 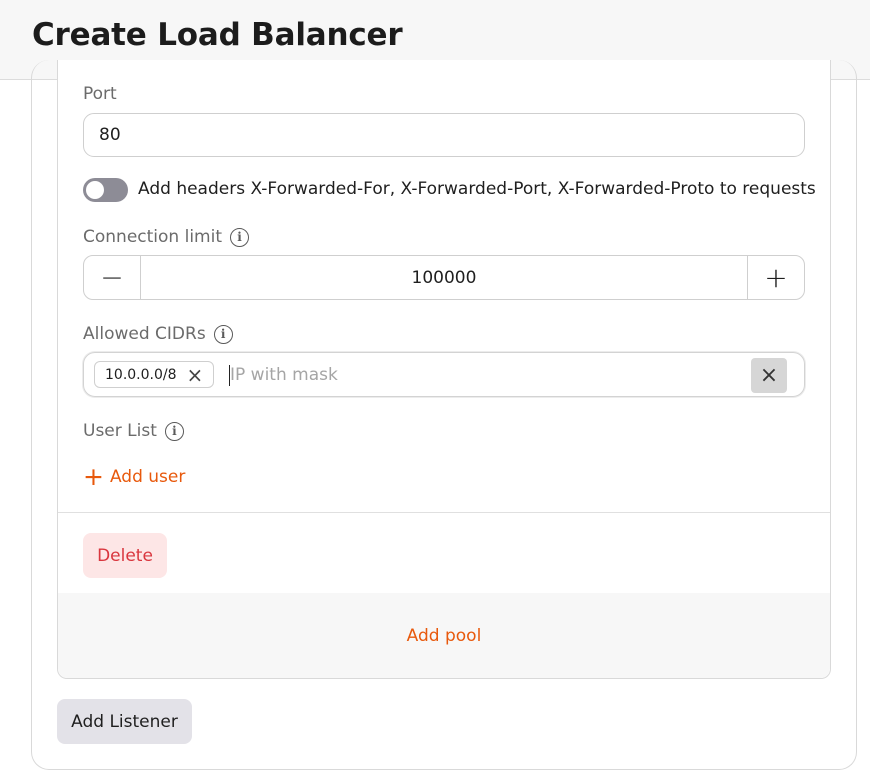 What do you see at coordinates (105, 190) in the screenshot?
I see `forwarded-headers-toggle` at bounding box center [105, 190].